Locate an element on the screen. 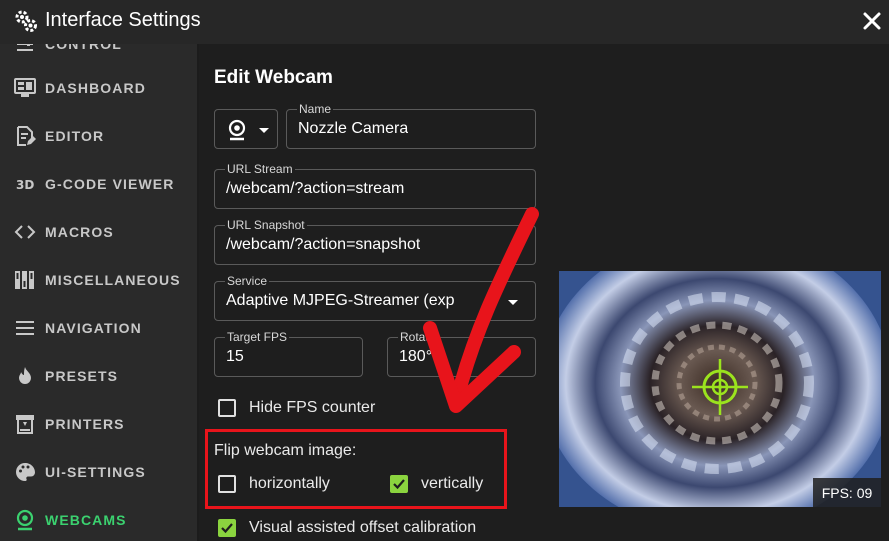  target-fps-label: Target FPS is located at coordinates (257, 337).